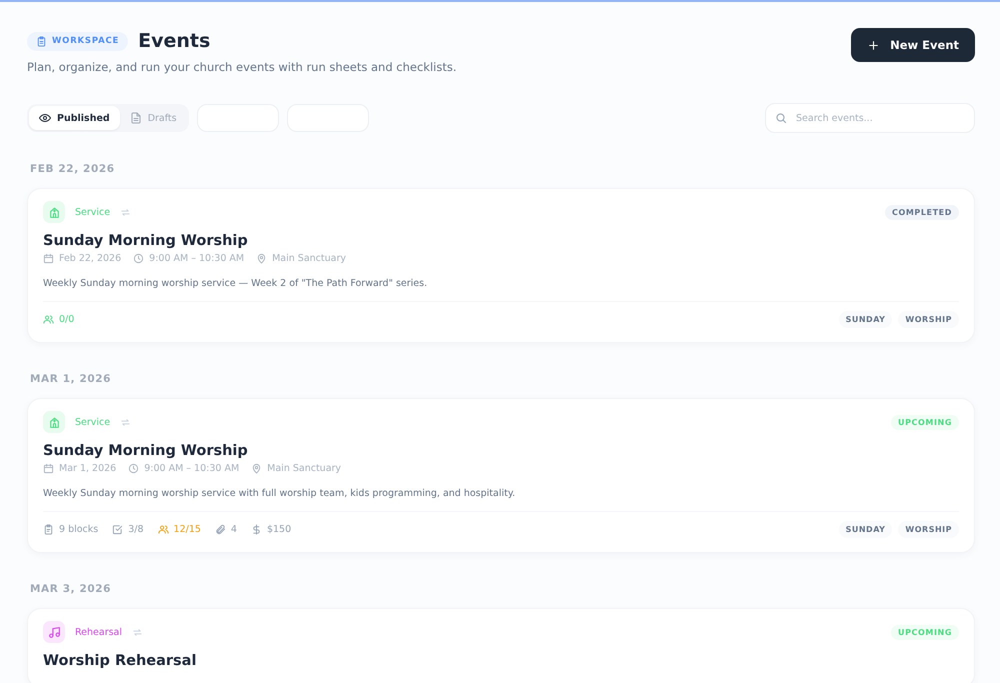 Image resolution: width=1000 pixels, height=683 pixels. What do you see at coordinates (90, 258) in the screenshot?
I see `event-date: Feb 22, 2026` at bounding box center [90, 258].